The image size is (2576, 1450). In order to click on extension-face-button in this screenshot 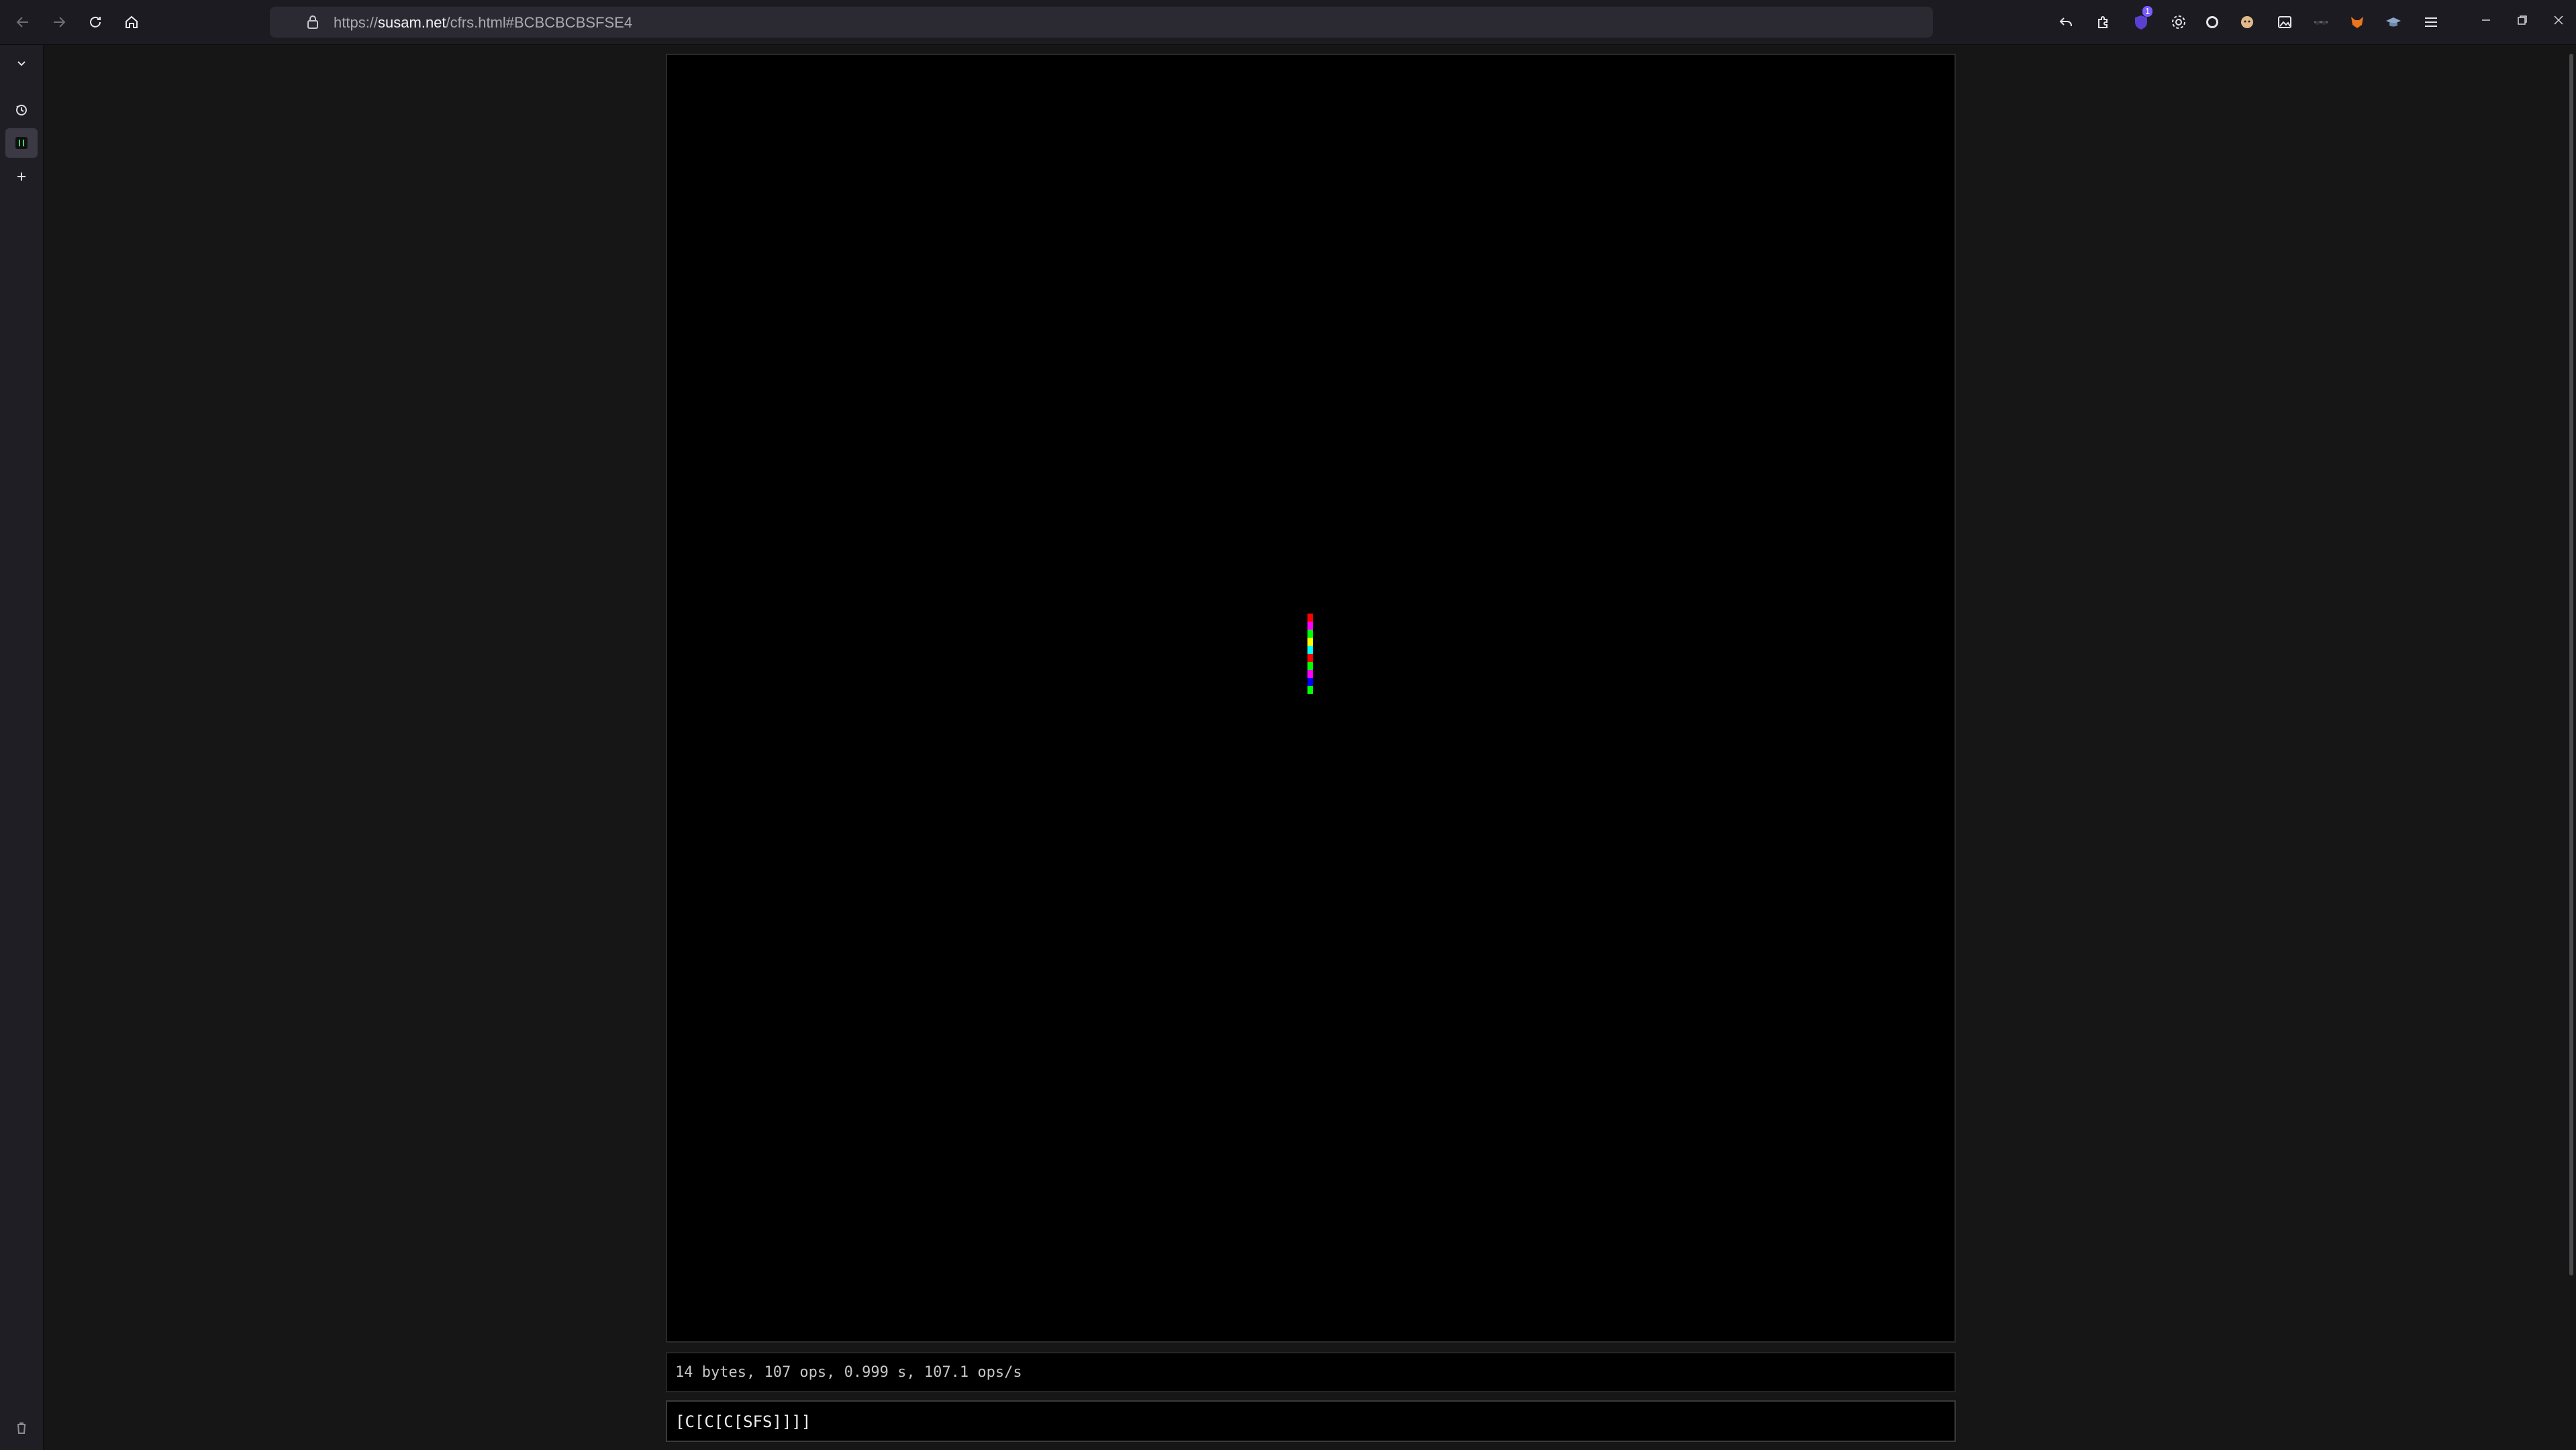, I will do `click(2247, 22)`.